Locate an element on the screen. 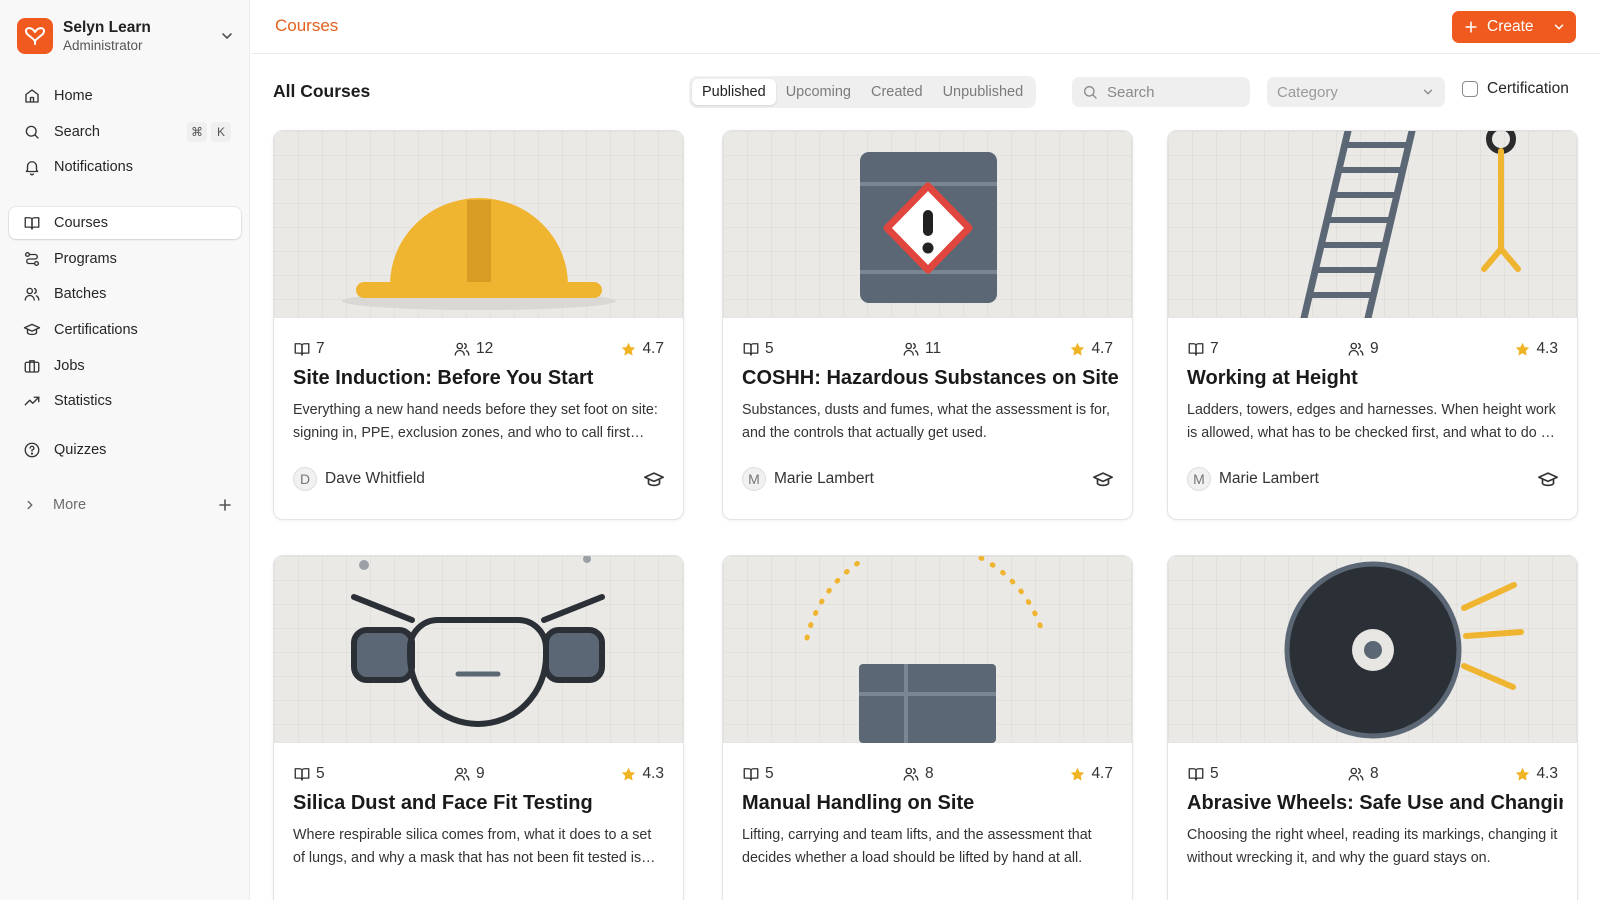  sidebar-item-jobs: Jobs is located at coordinates (125, 366).